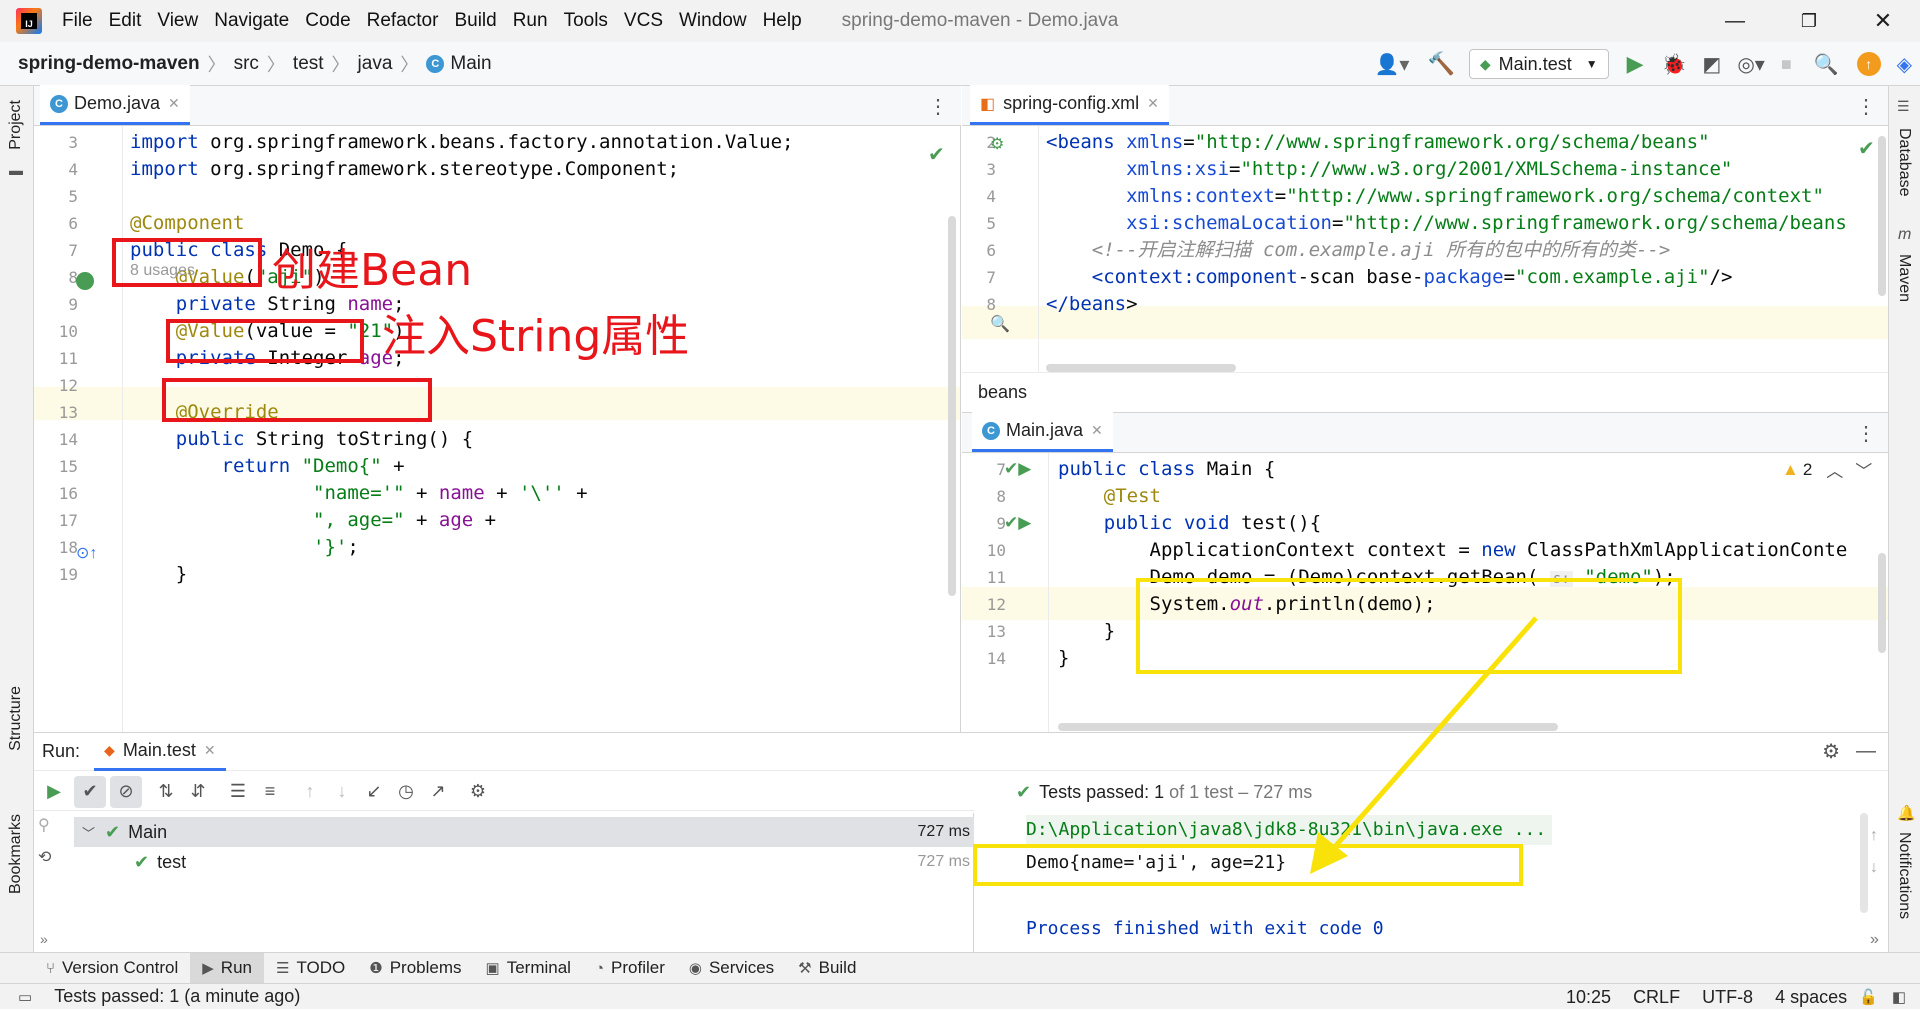 The height and width of the screenshot is (1010, 1920). What do you see at coordinates (1656, 997) in the screenshot?
I see `line-separator: CRLF` at bounding box center [1656, 997].